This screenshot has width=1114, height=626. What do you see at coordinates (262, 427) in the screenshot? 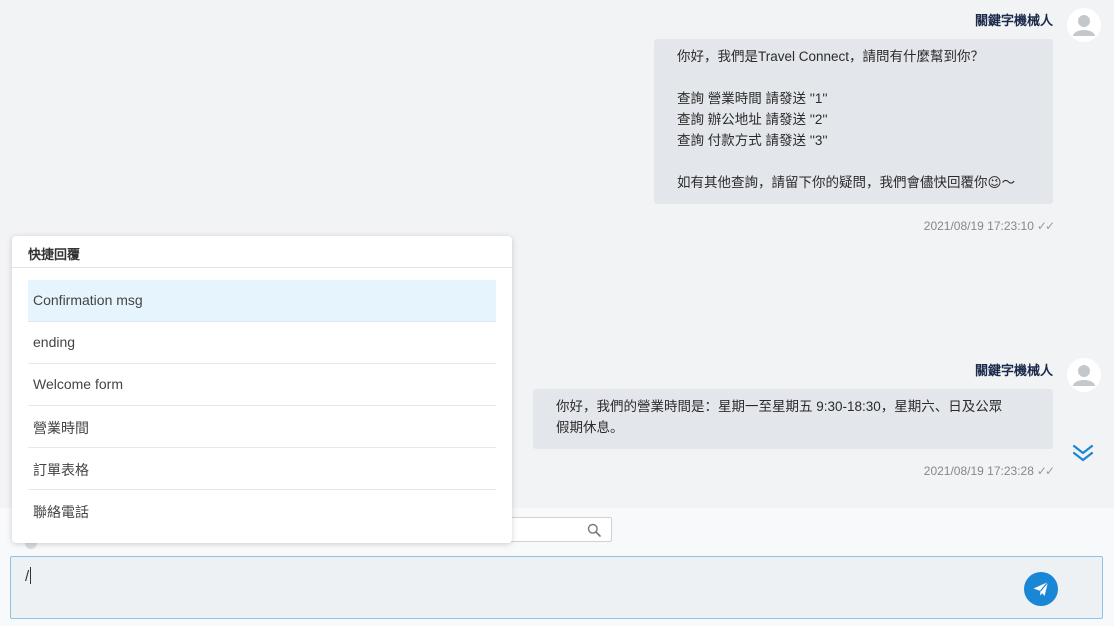
I see `quick-reply-item: 營業時間` at bounding box center [262, 427].